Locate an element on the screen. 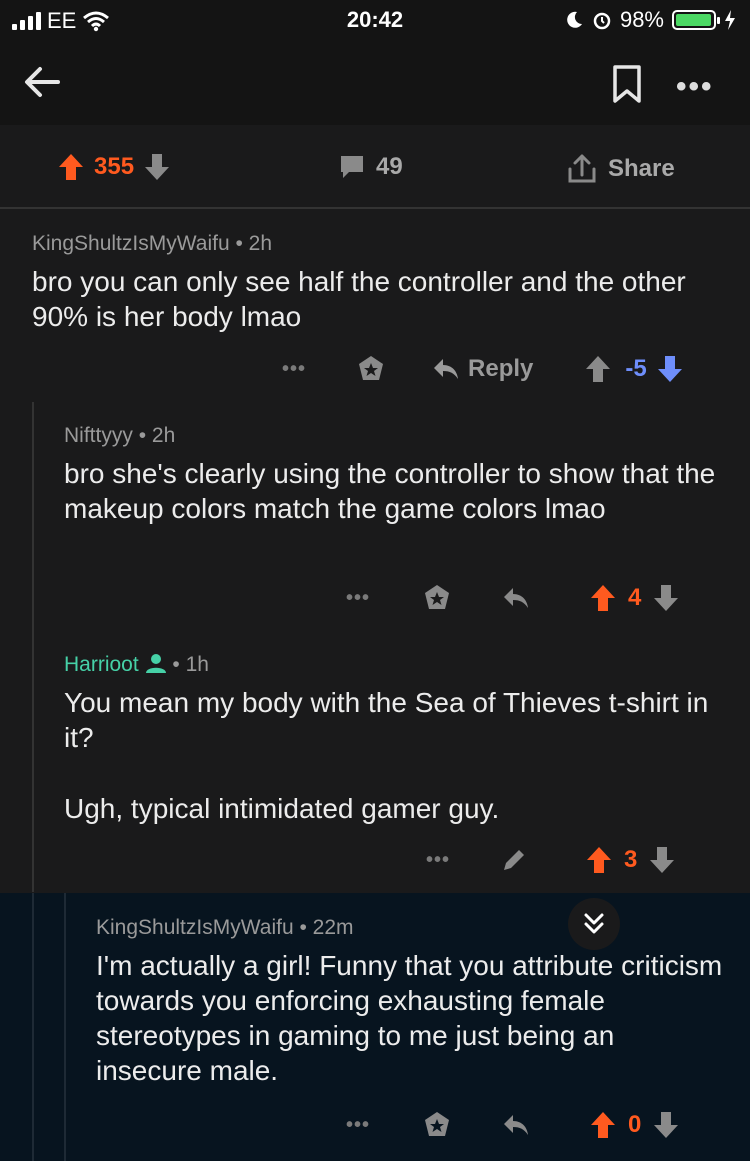  reply-button: Reply is located at coordinates (482, 369).